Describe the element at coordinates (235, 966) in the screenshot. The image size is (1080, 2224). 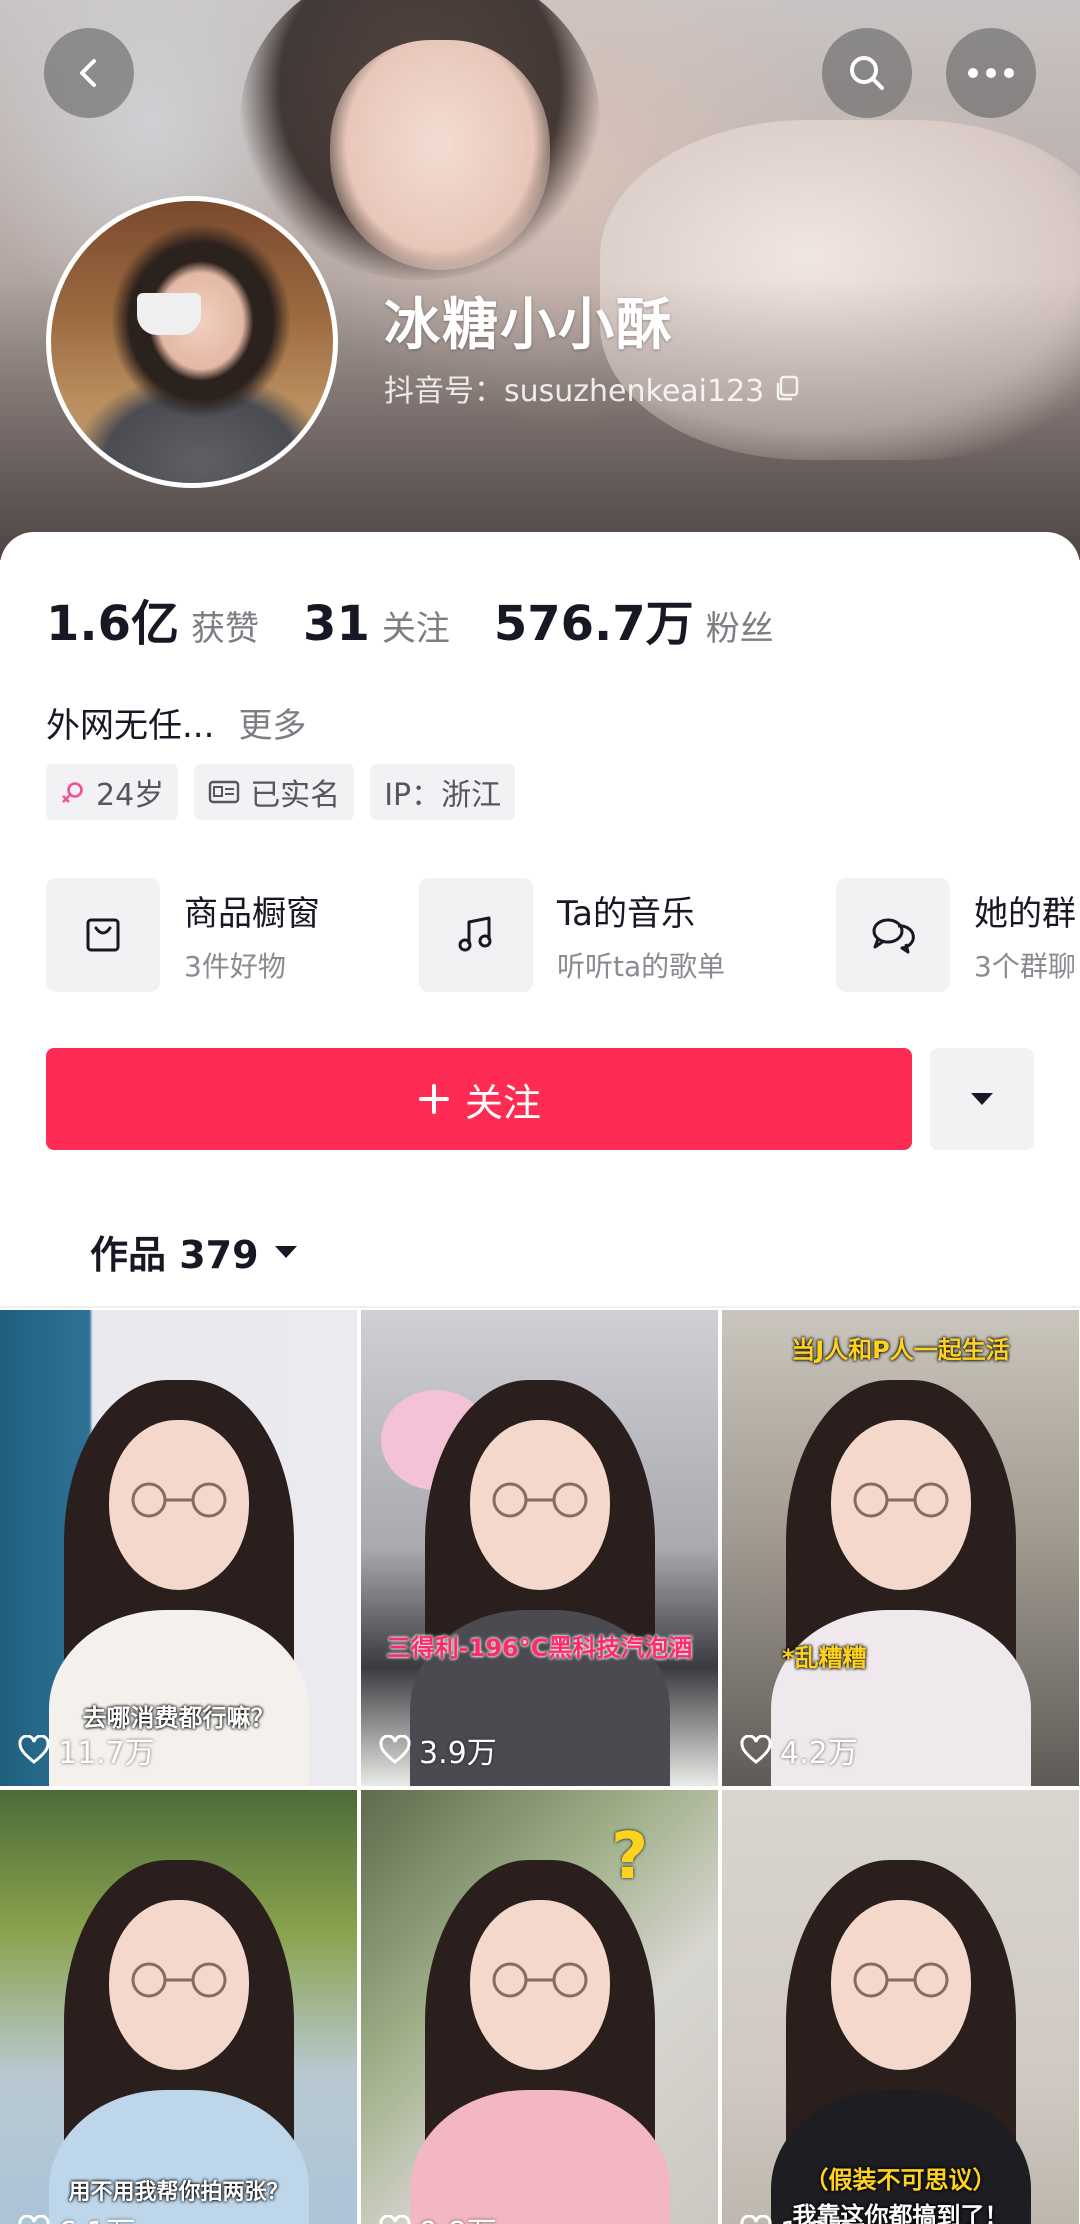
I see `feature-subtitle: 3件好物` at that location.